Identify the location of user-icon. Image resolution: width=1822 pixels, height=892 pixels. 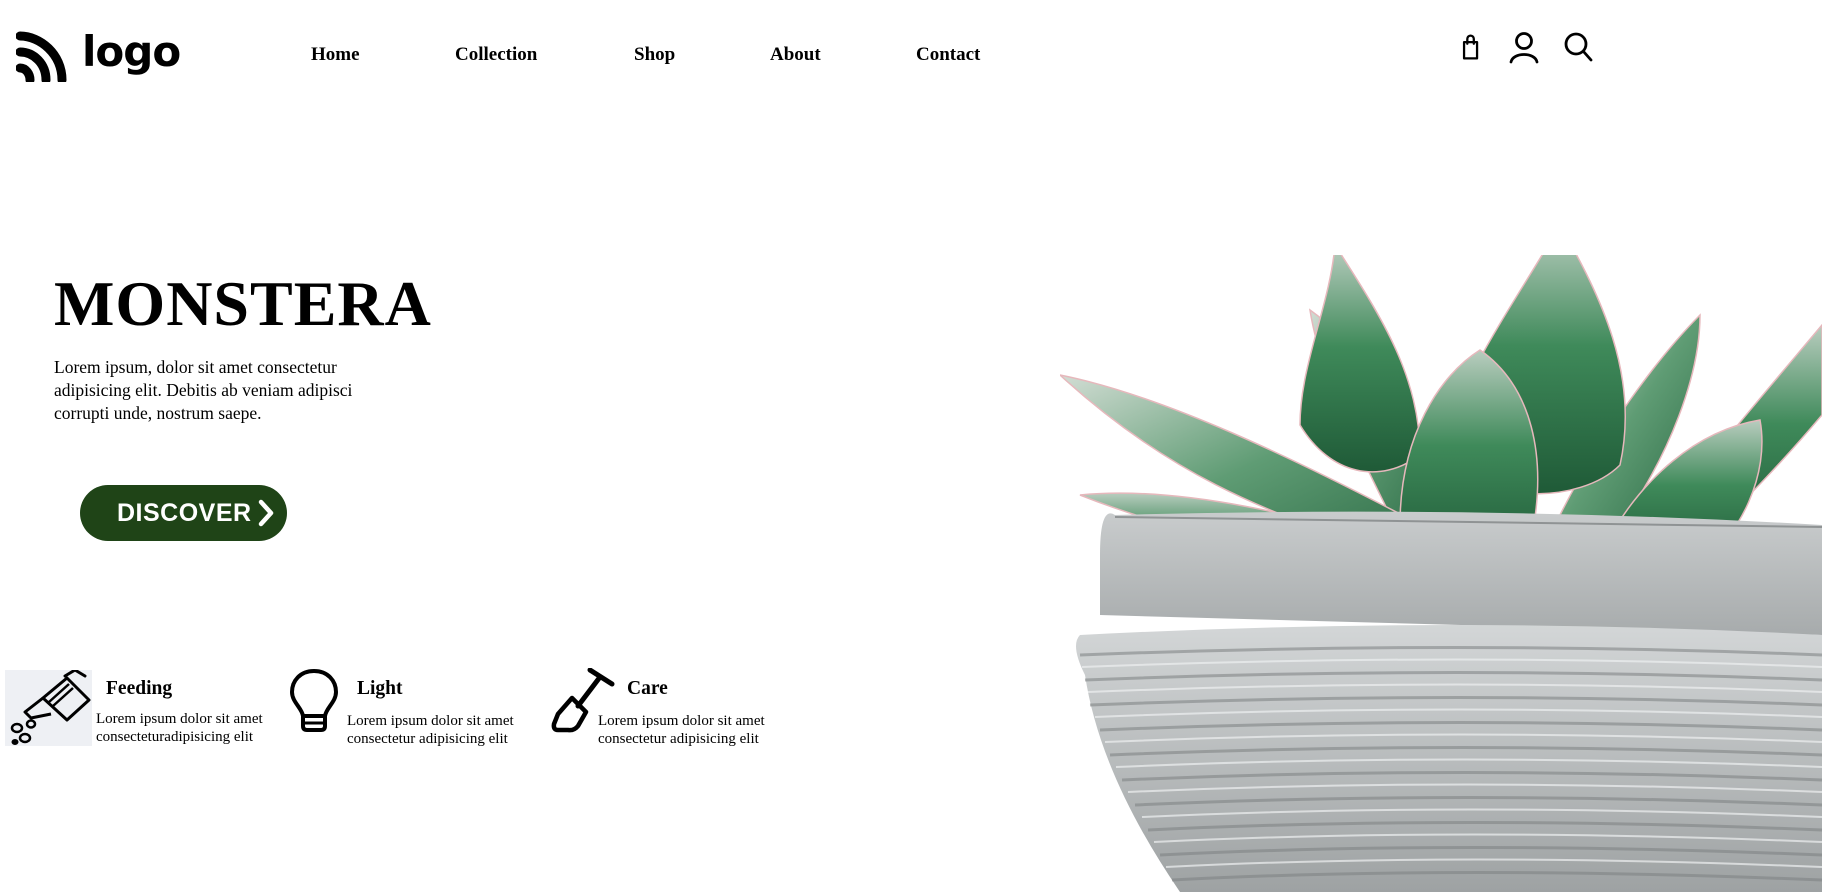
(1524, 47).